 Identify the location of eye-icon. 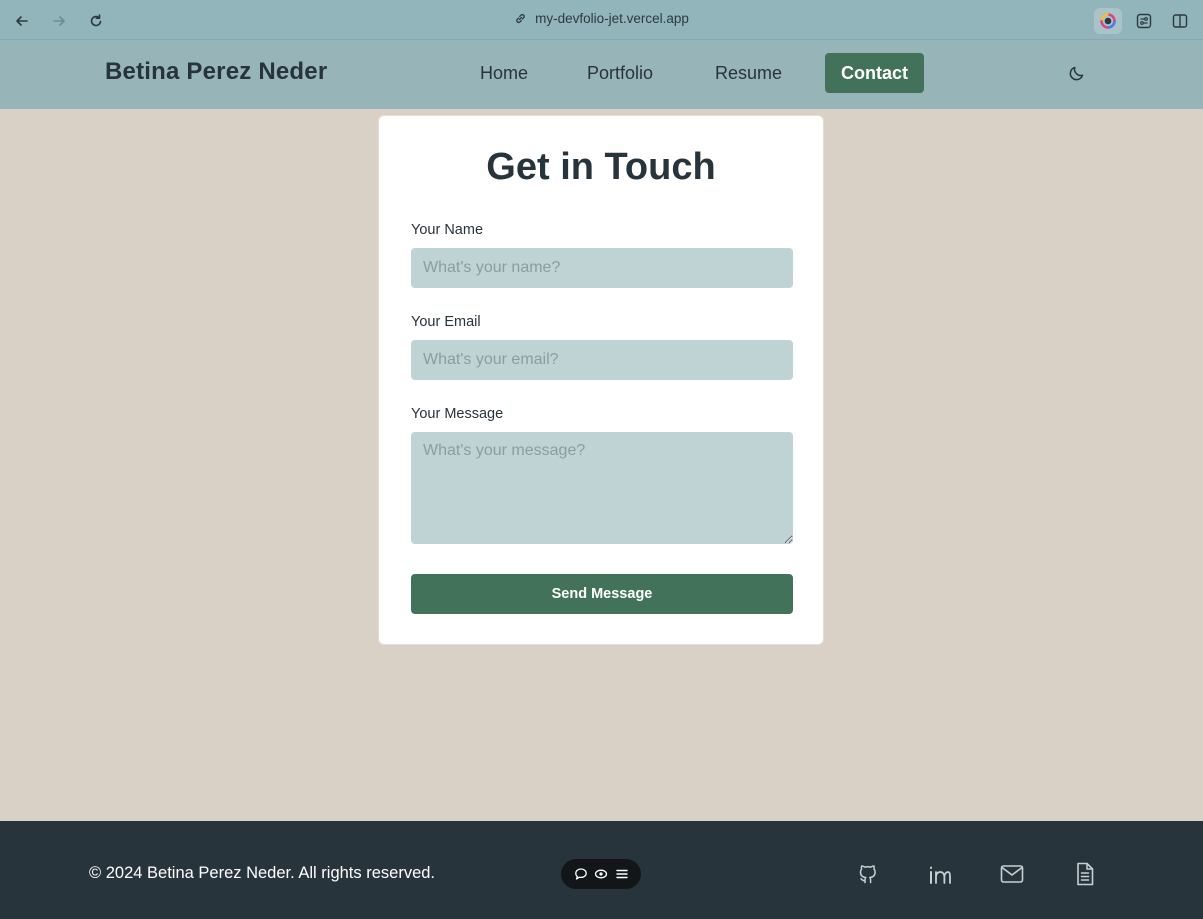
(601, 874).